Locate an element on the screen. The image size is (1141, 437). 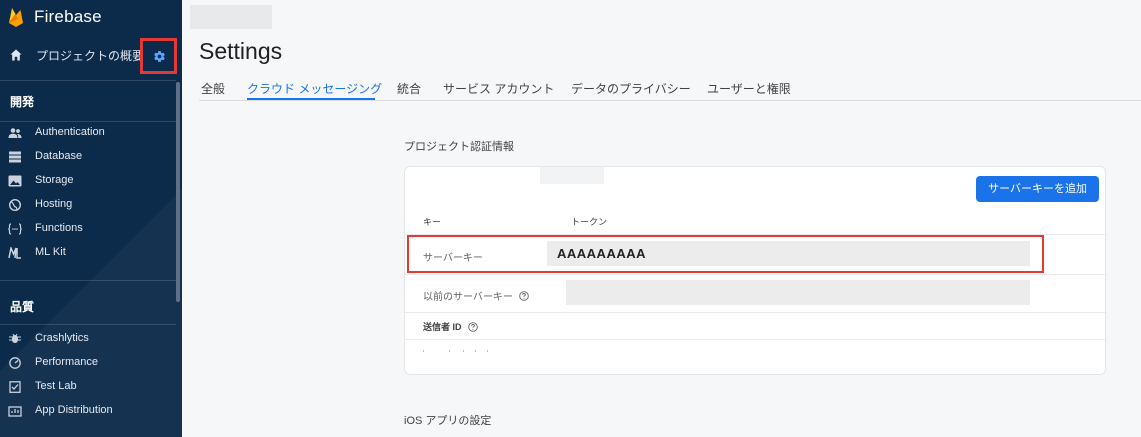
checklist-icon is located at coordinates (15, 387).